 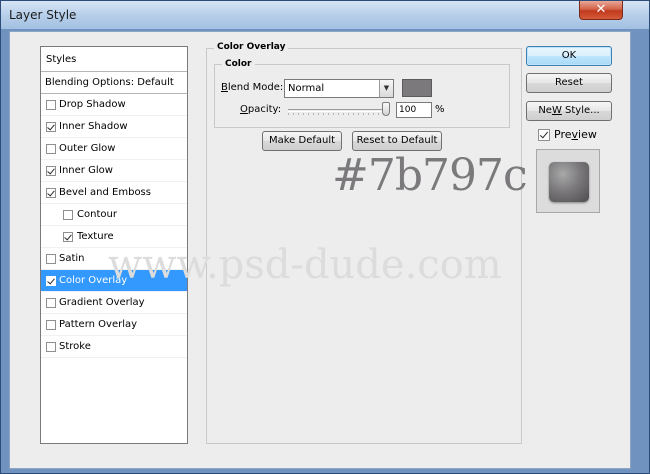 I want to click on blend-mode-select: Normal ▼, so click(x=339, y=88).